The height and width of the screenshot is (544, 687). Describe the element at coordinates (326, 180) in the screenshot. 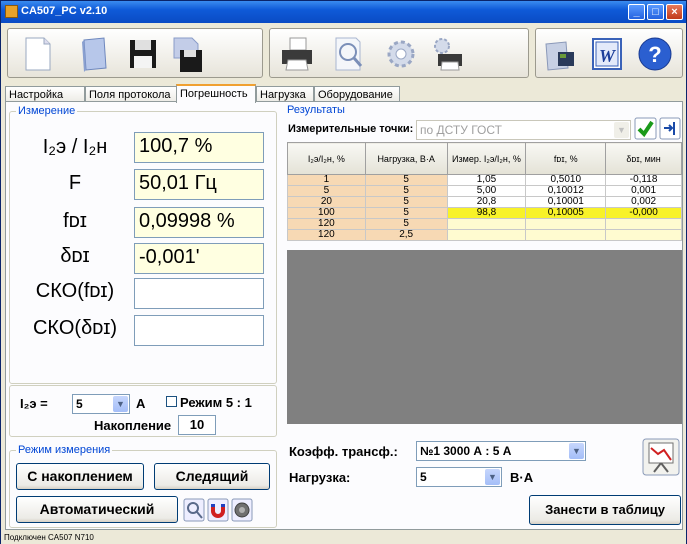

I see `cell: 1` at that location.